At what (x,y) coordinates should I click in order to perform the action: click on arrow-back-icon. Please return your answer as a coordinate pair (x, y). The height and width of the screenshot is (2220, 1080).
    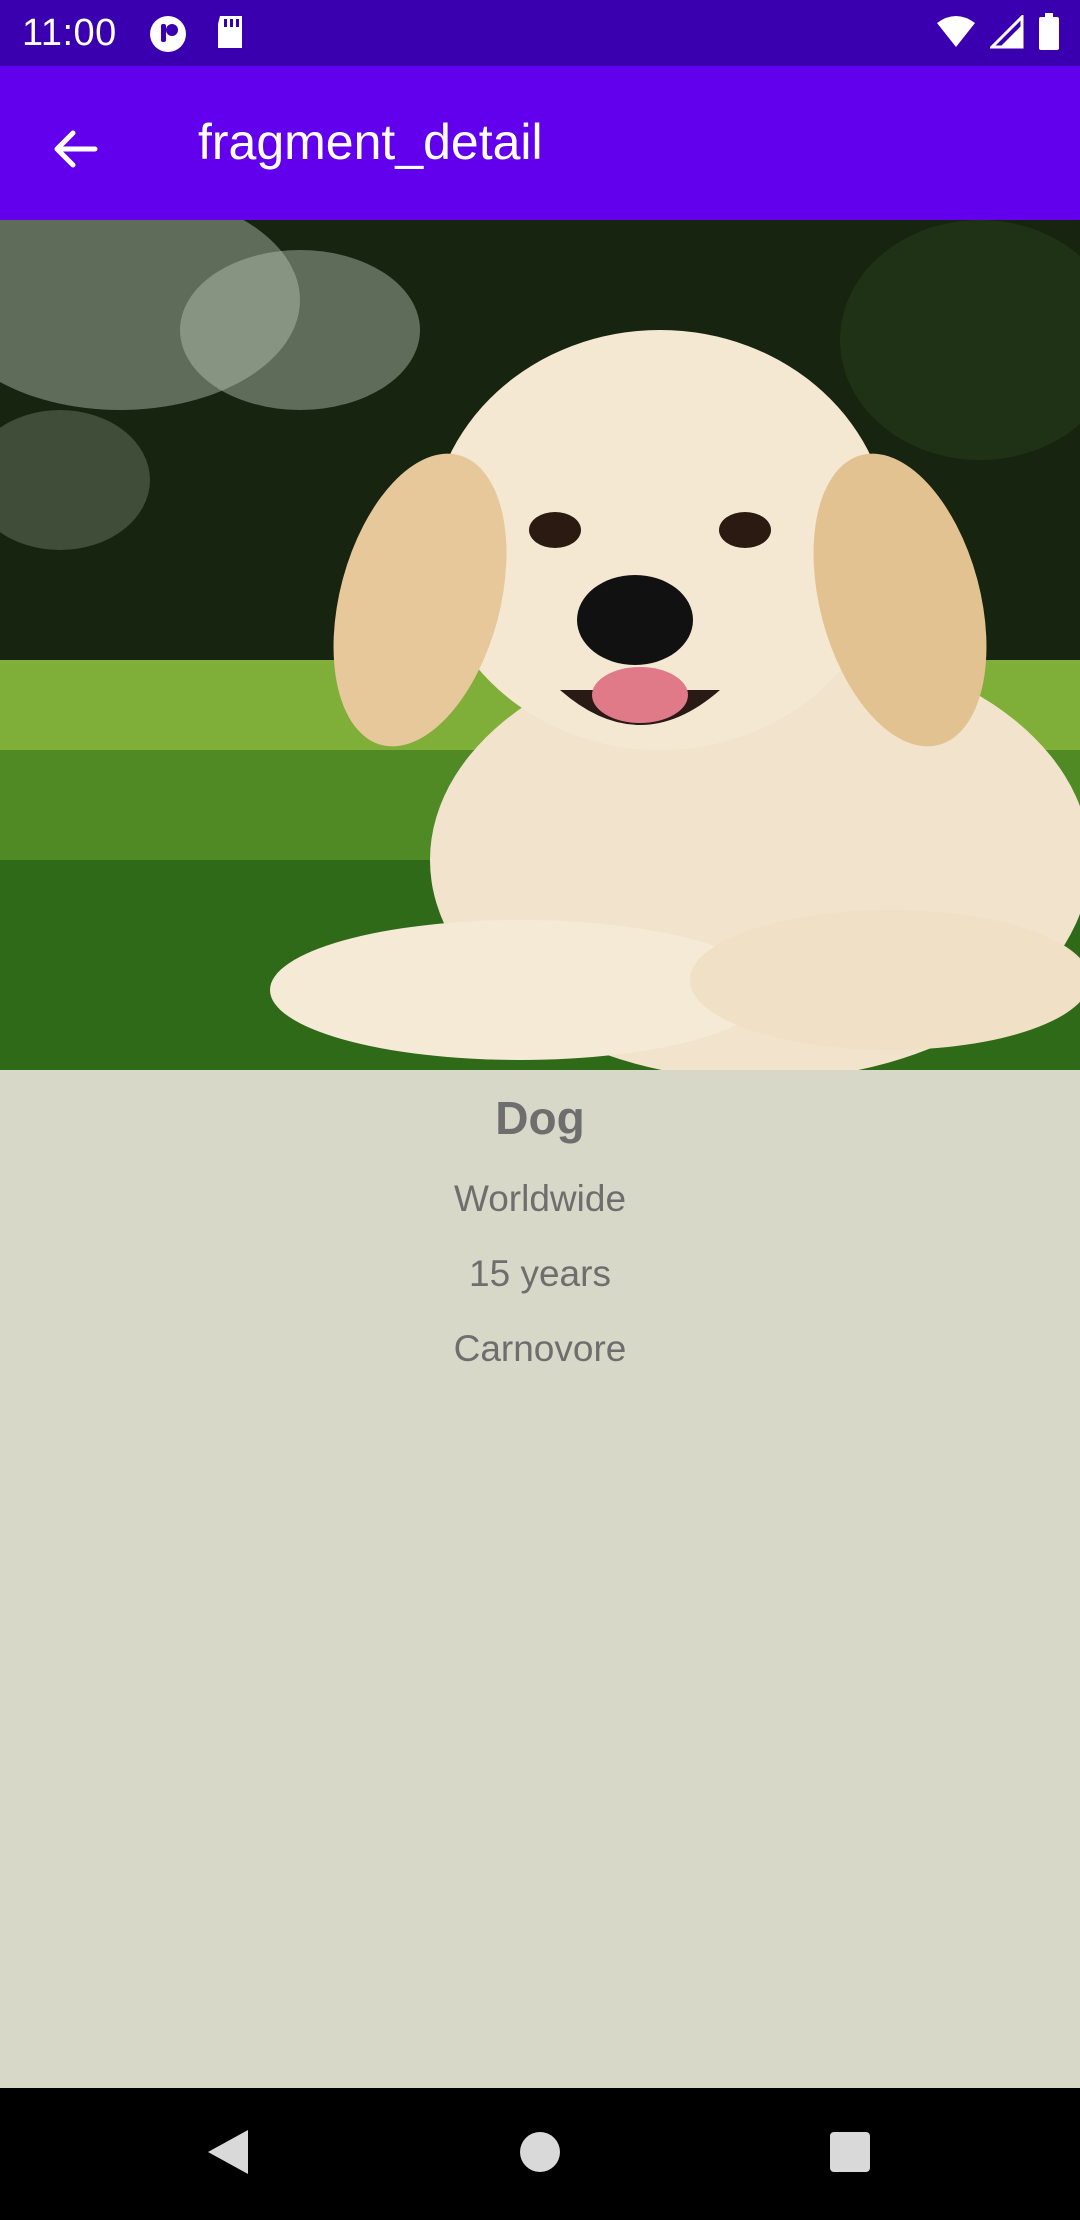
    Looking at the image, I should click on (75, 151).